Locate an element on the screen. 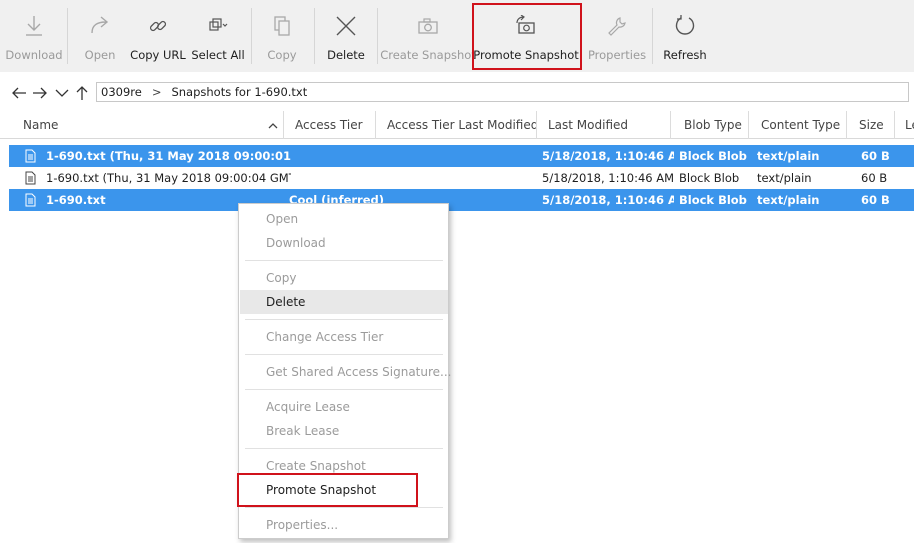  refresh-button: Refresh is located at coordinates (685, 36).